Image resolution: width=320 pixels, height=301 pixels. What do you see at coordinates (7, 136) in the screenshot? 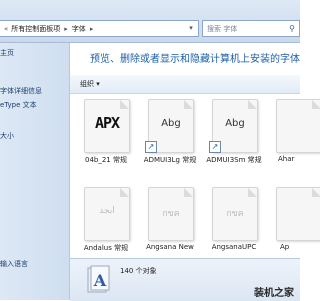
I see `nav-item-size: 大小` at bounding box center [7, 136].